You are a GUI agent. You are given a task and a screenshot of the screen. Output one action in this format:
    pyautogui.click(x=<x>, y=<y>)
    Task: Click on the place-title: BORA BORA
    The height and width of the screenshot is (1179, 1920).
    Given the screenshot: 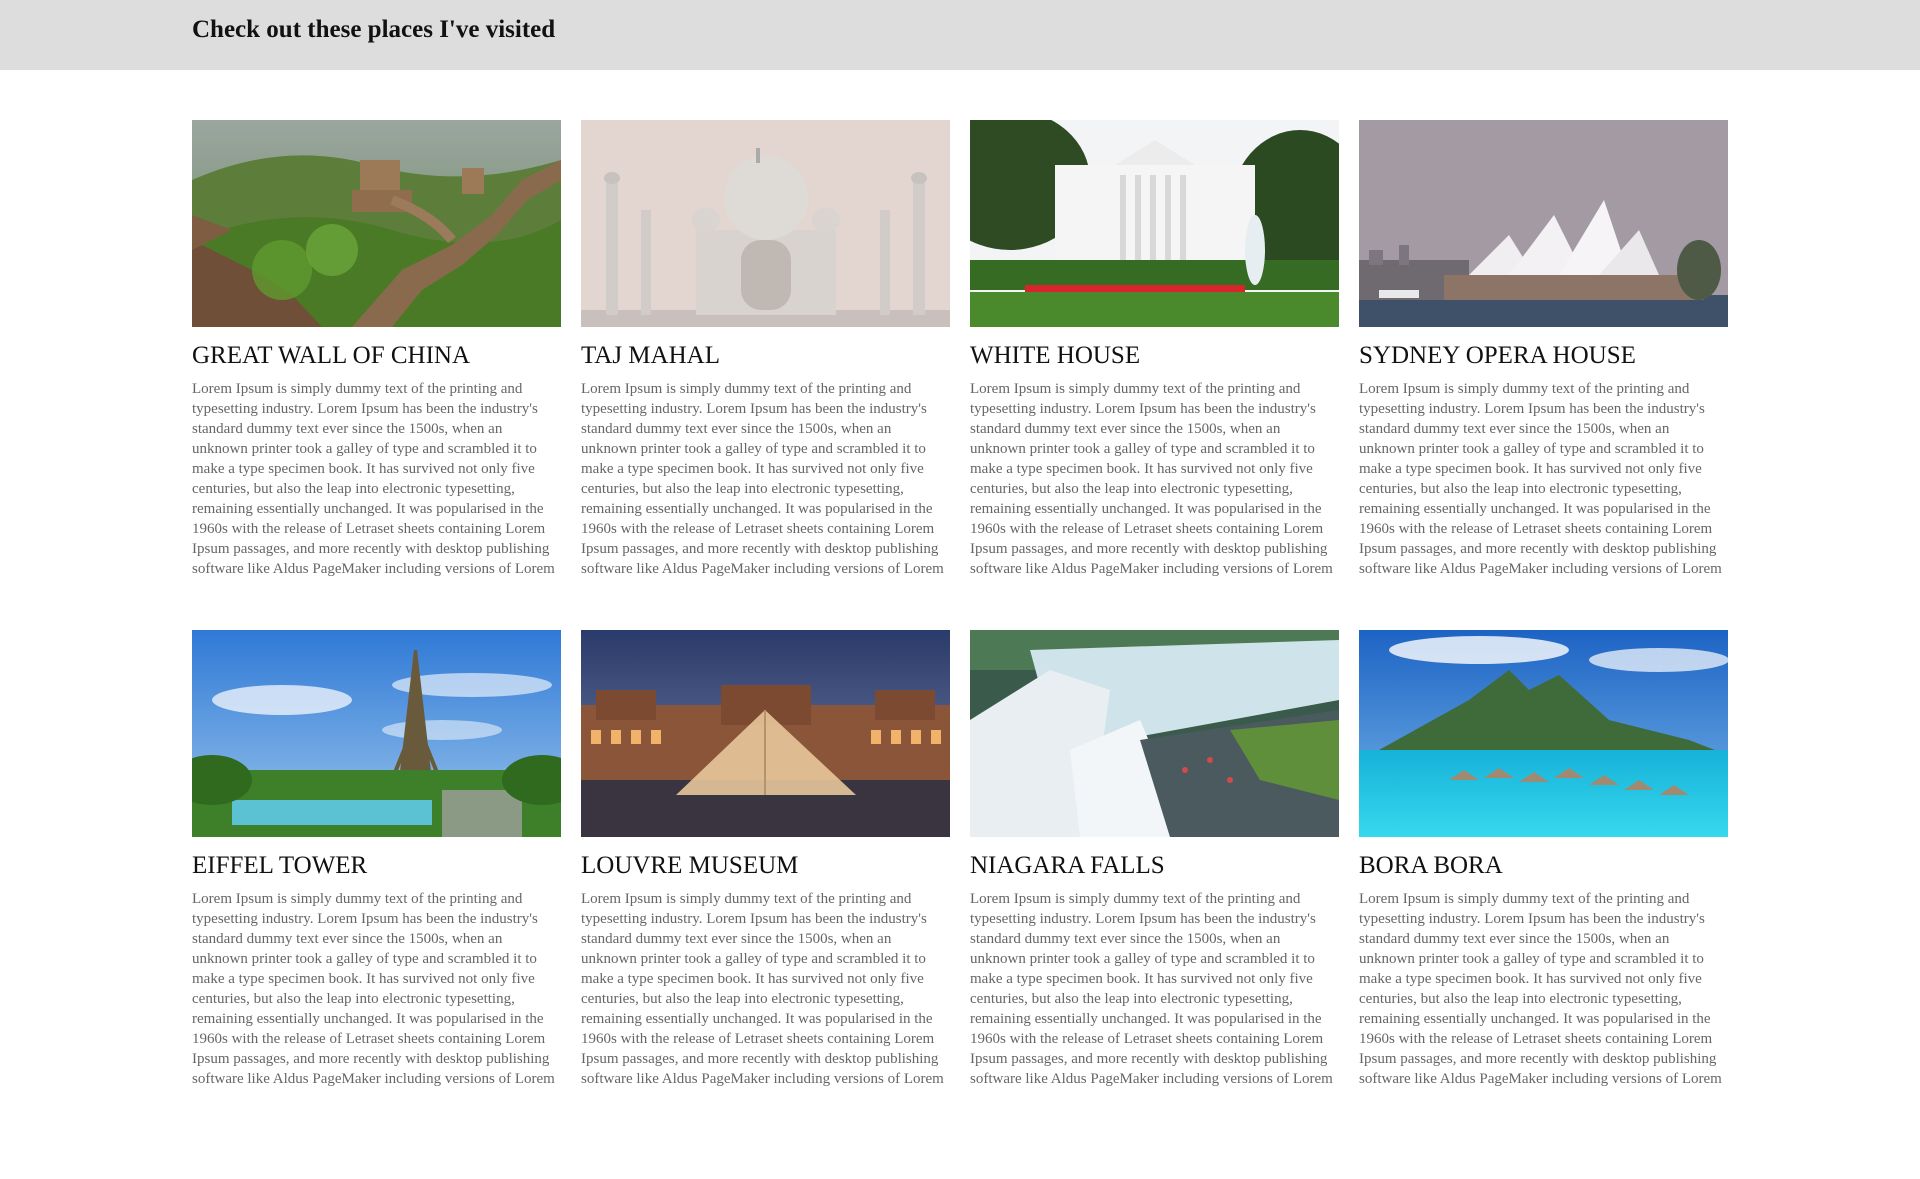 What is the action you would take?
    pyautogui.click(x=1431, y=865)
    